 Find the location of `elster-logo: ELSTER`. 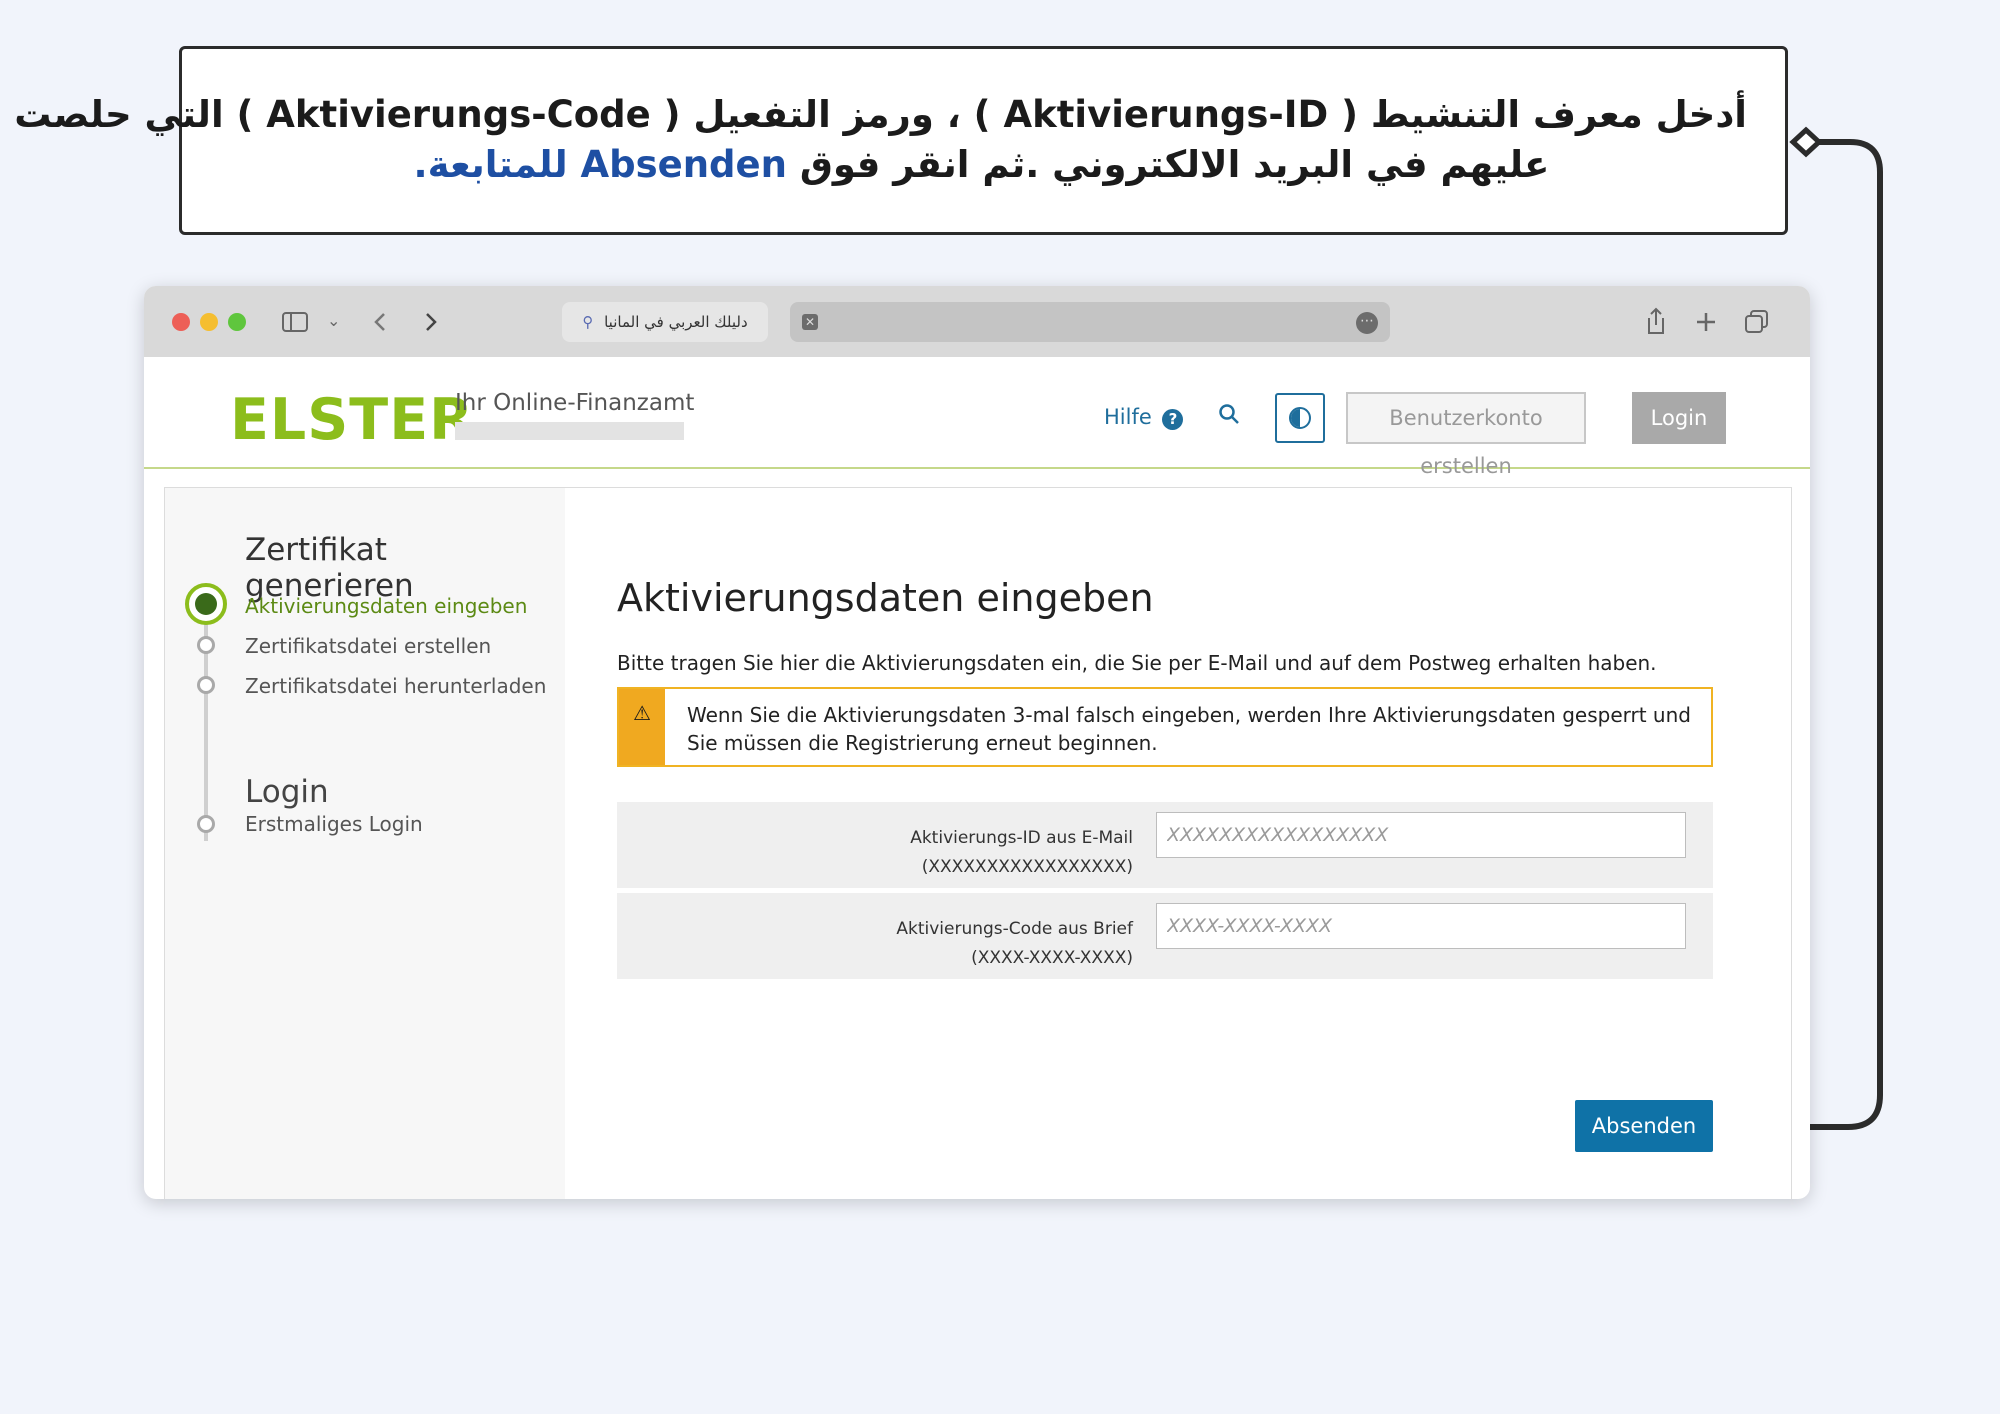

elster-logo: ELSTER is located at coordinates (352, 420).